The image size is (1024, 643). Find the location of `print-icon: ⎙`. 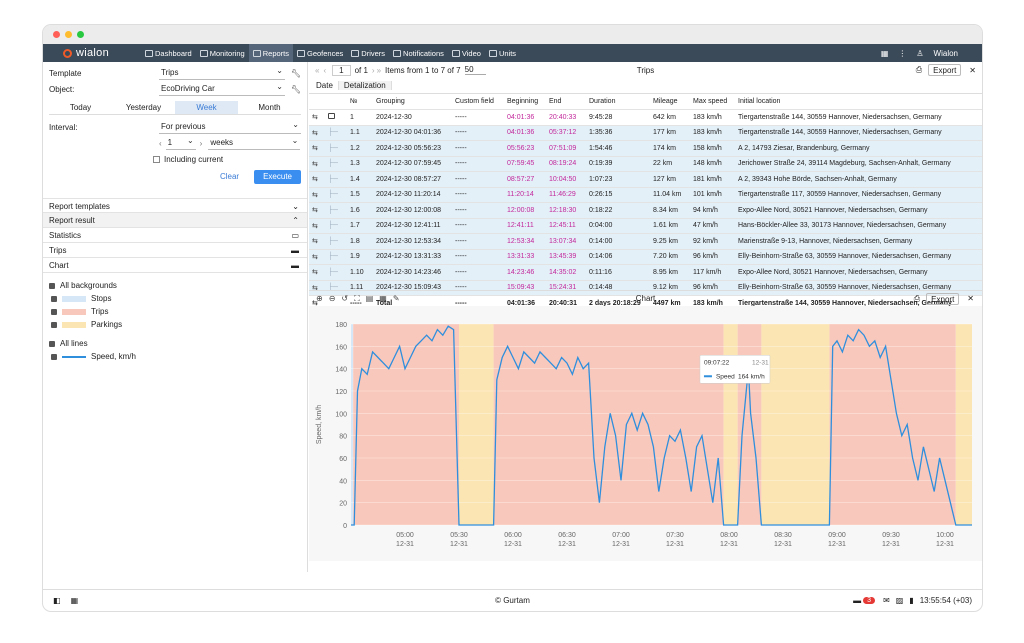

print-icon: ⎙ is located at coordinates (919, 70).